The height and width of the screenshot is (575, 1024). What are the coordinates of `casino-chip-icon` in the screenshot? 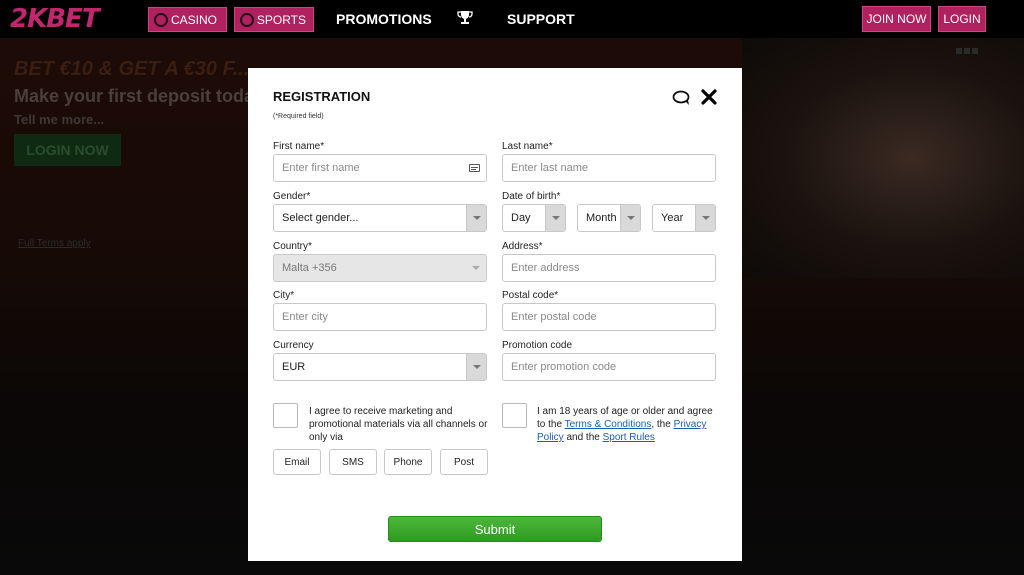 It's located at (161, 19).